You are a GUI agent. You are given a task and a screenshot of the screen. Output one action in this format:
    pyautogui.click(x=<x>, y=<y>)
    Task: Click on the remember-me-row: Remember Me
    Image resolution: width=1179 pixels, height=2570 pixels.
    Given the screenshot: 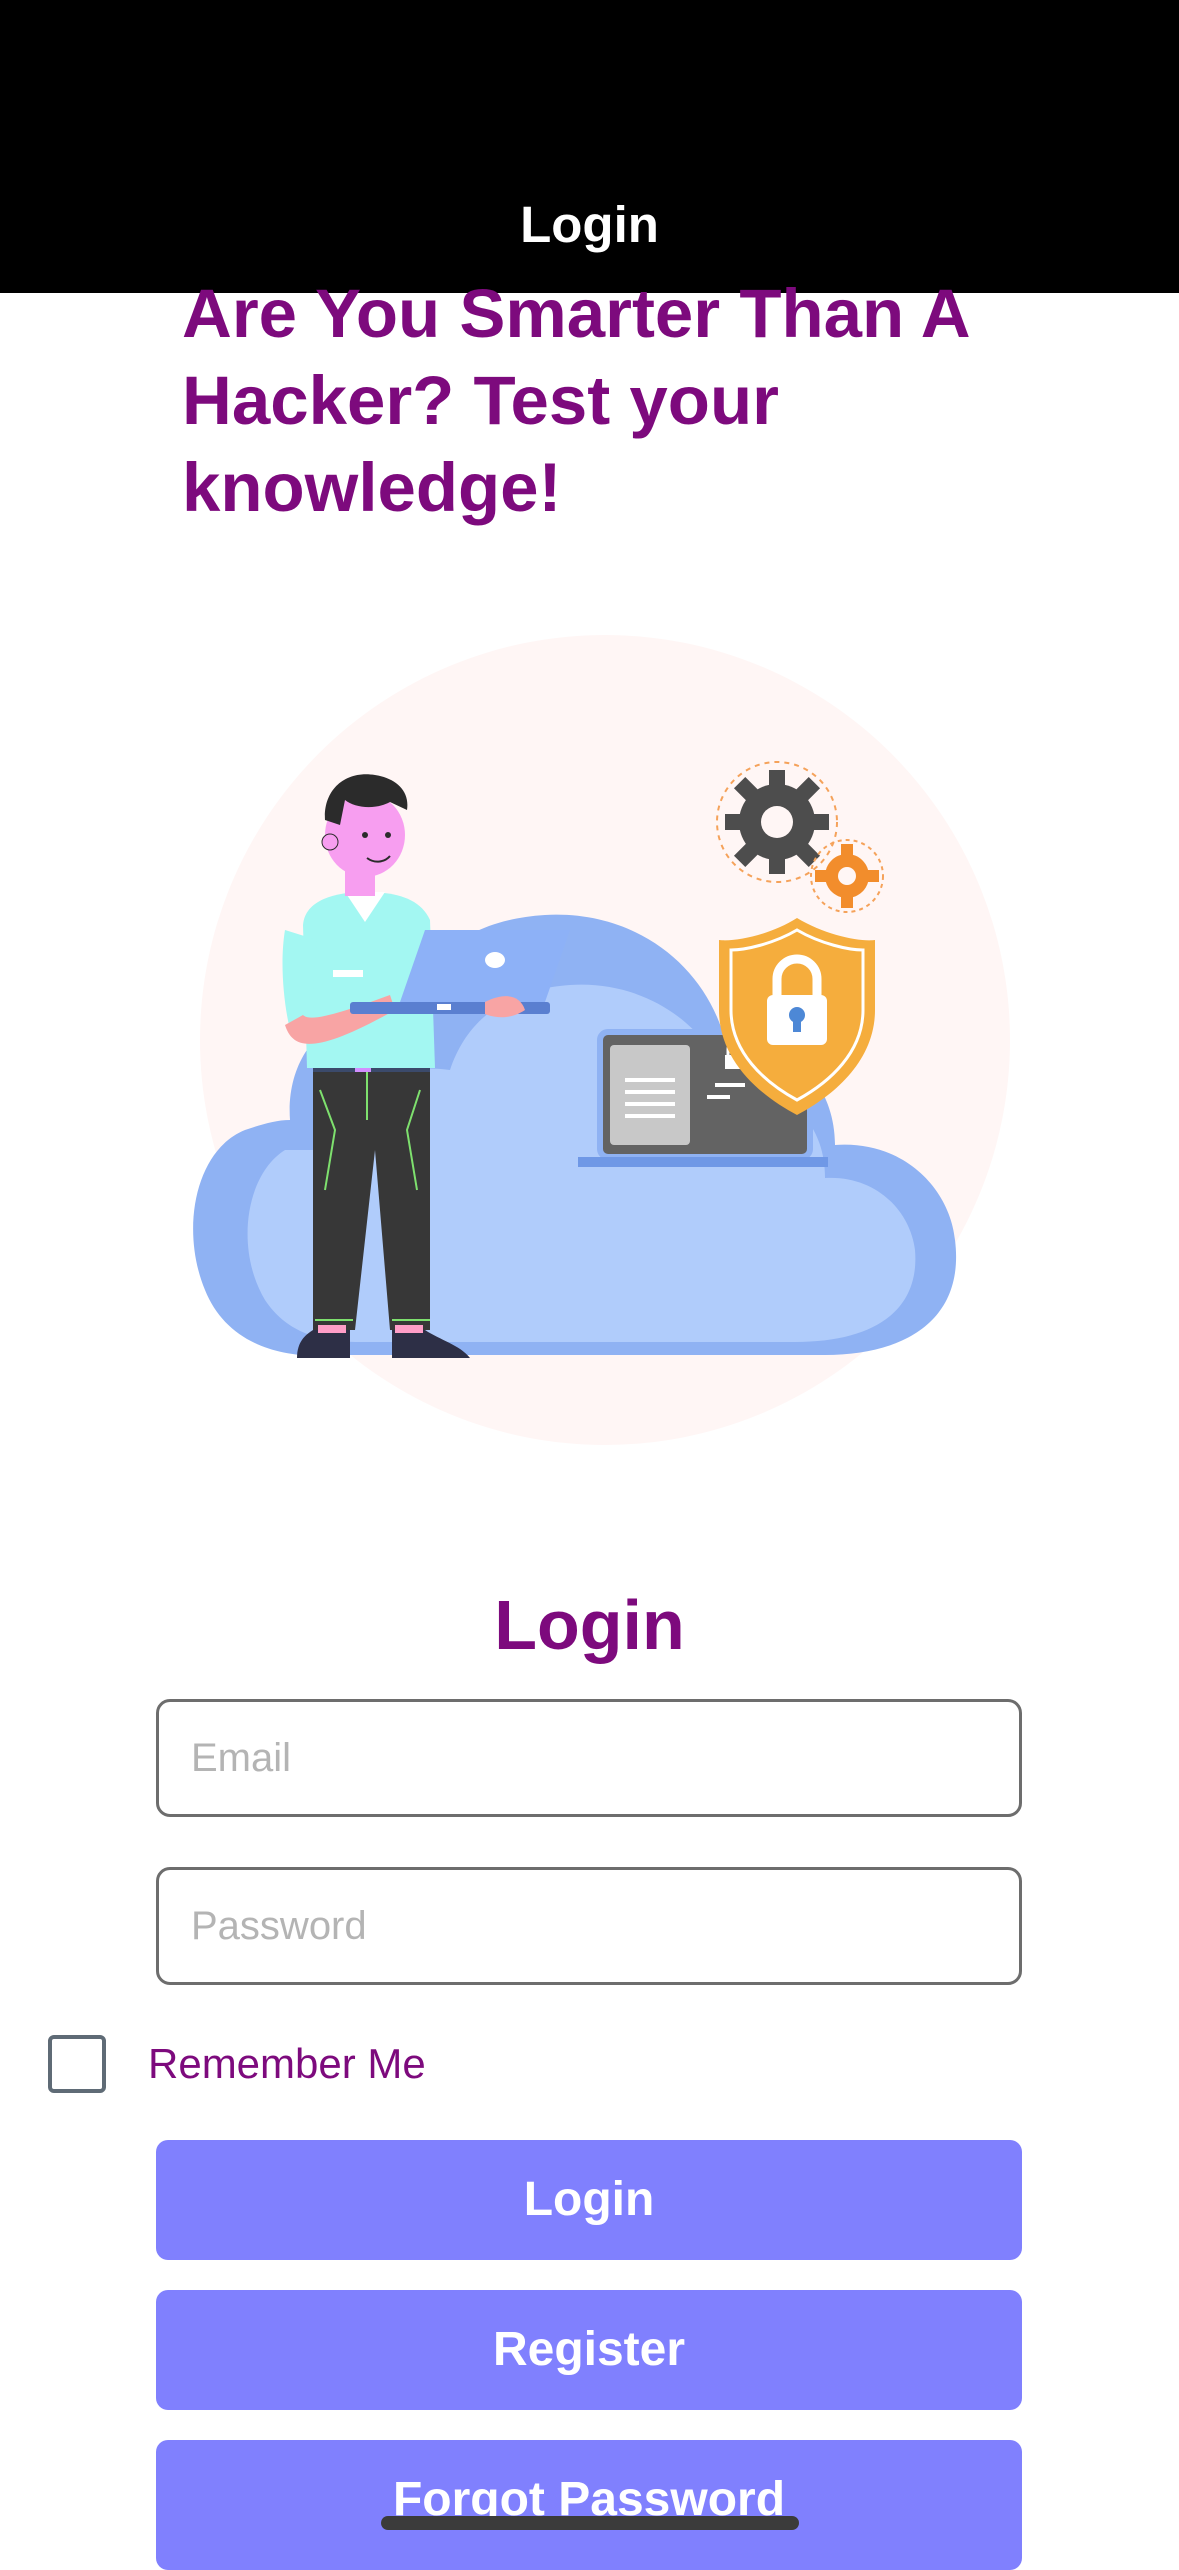 What is the action you would take?
    pyautogui.click(x=237, y=2064)
    